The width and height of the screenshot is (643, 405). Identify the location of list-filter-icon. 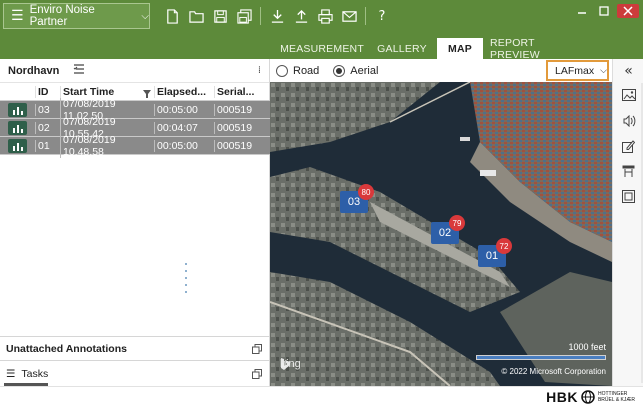
(79, 70).